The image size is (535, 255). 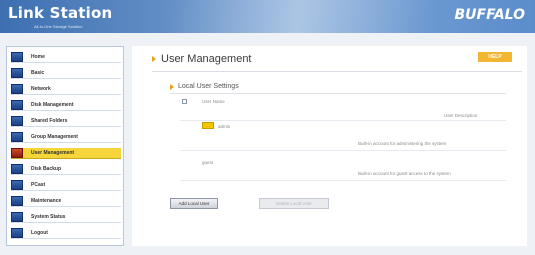 I want to click on logout-icon, so click(x=17, y=233).